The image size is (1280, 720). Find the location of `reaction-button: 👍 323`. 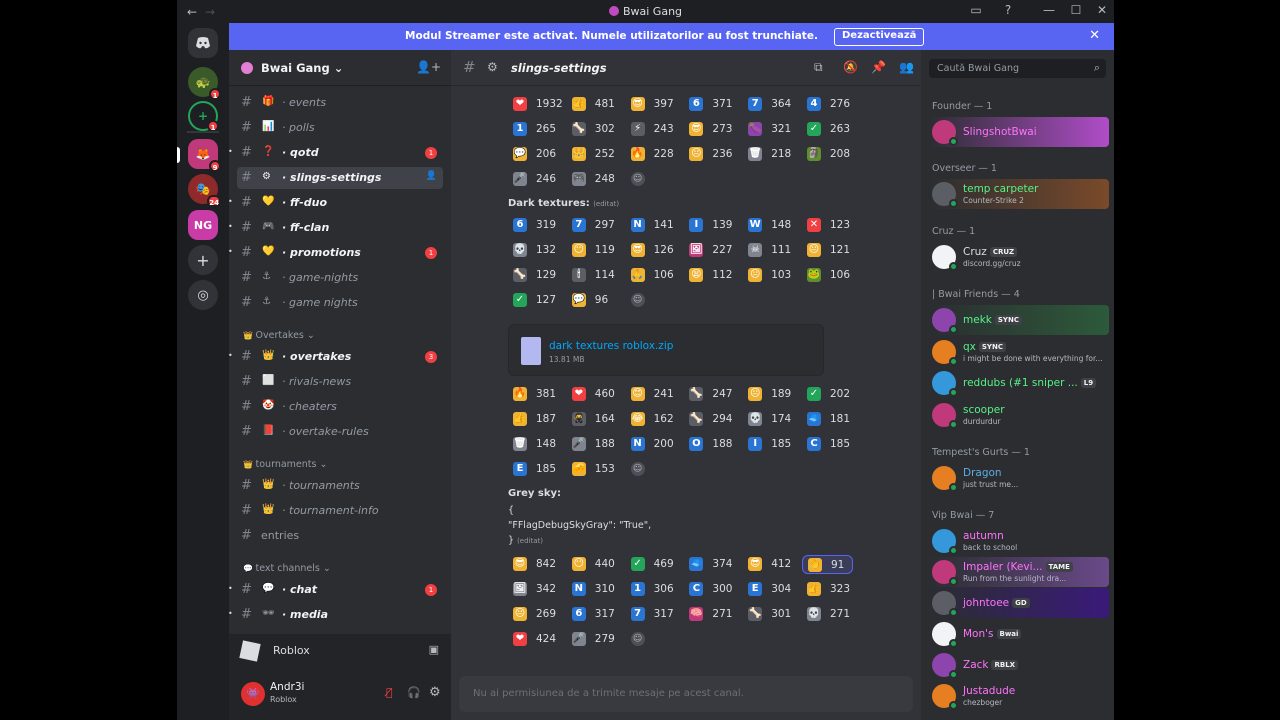

reaction-button: 👍 323 is located at coordinates (827, 589).